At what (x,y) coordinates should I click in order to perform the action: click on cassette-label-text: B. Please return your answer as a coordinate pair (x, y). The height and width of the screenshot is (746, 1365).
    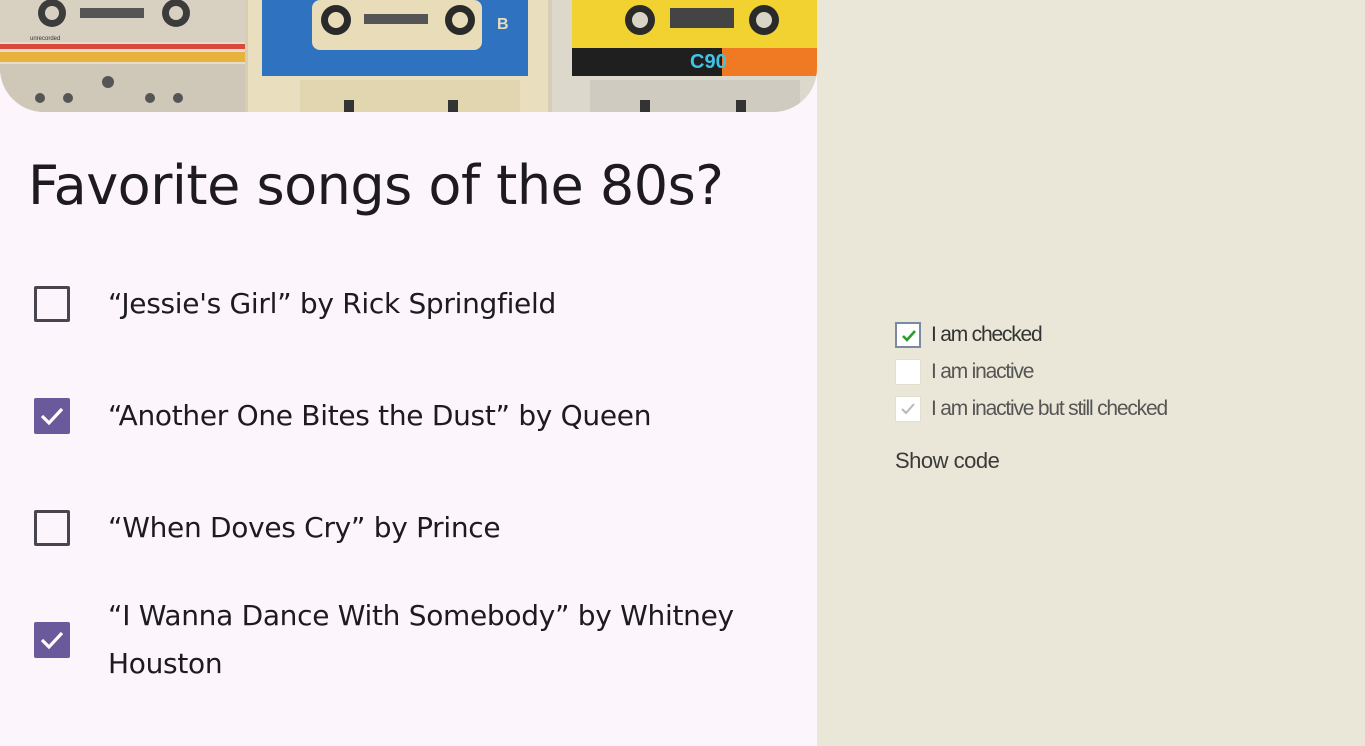
    Looking at the image, I should click on (503, 24).